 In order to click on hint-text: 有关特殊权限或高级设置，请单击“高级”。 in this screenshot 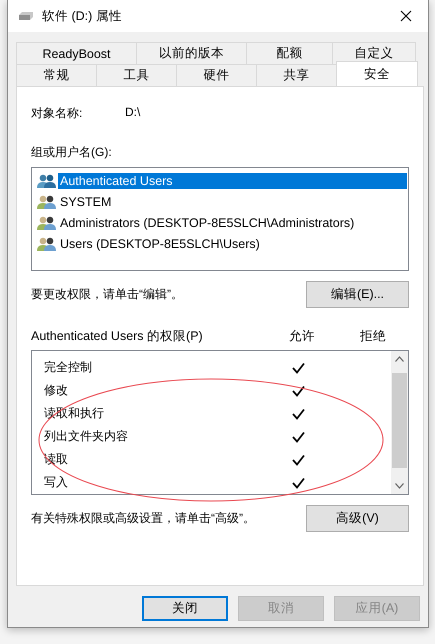, I will do `click(143, 518)`.